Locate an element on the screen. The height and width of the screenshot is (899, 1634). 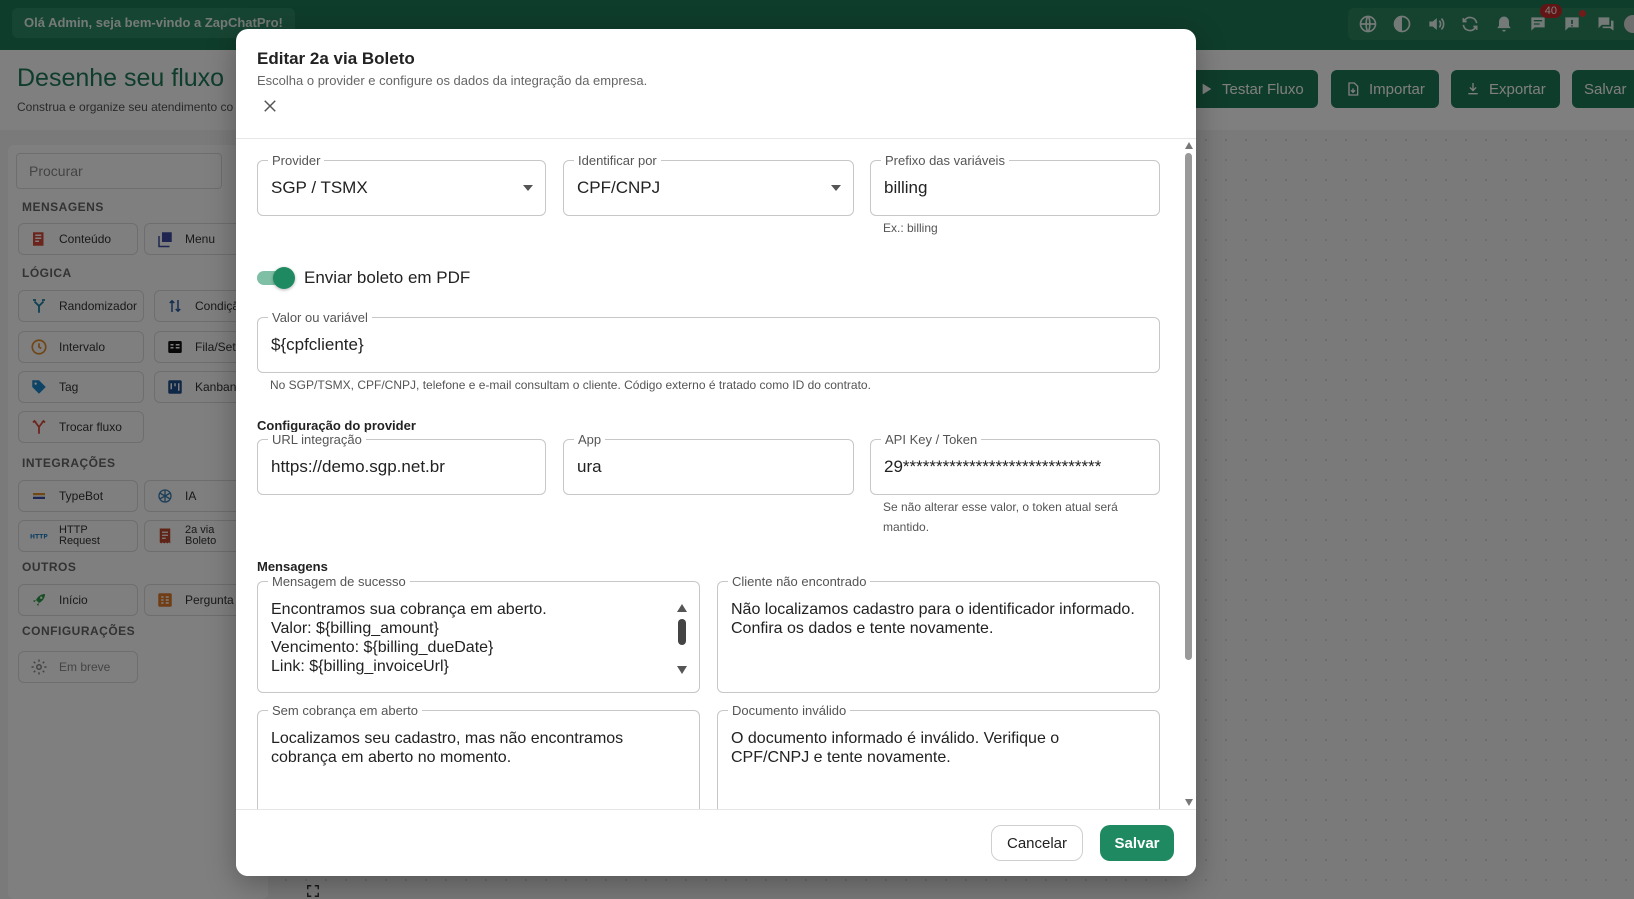
close-icon is located at coordinates (270, 106).